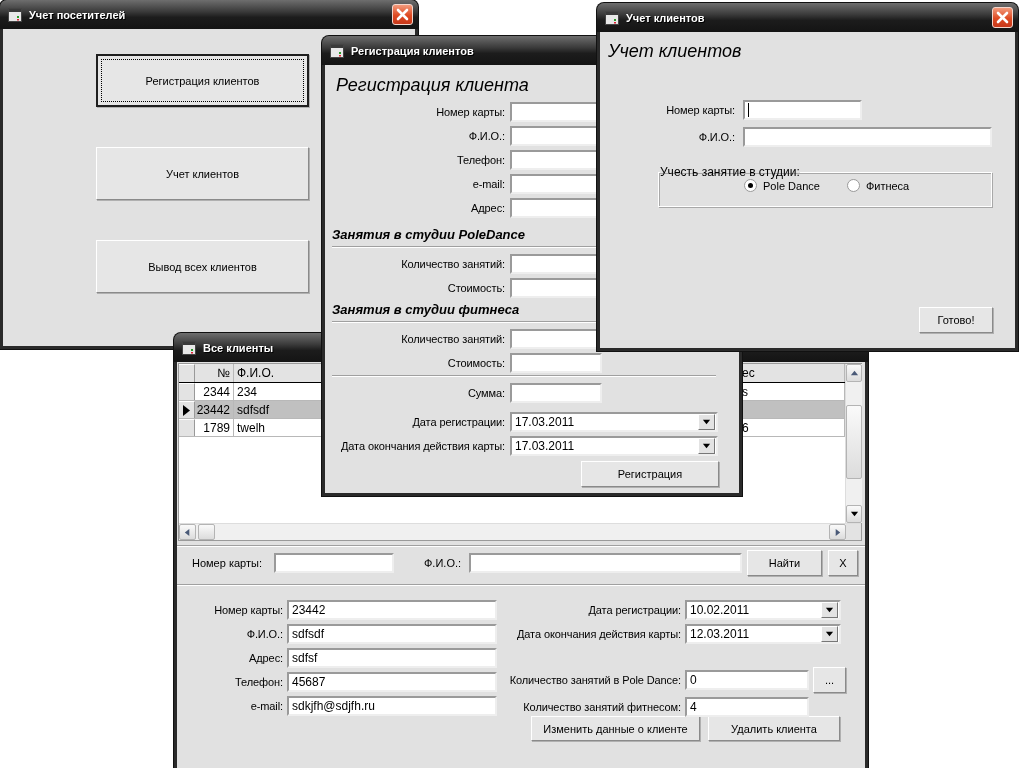 This screenshot has width=1024, height=768. What do you see at coordinates (747, 707) in the screenshot?
I see `text-field: 4` at bounding box center [747, 707].